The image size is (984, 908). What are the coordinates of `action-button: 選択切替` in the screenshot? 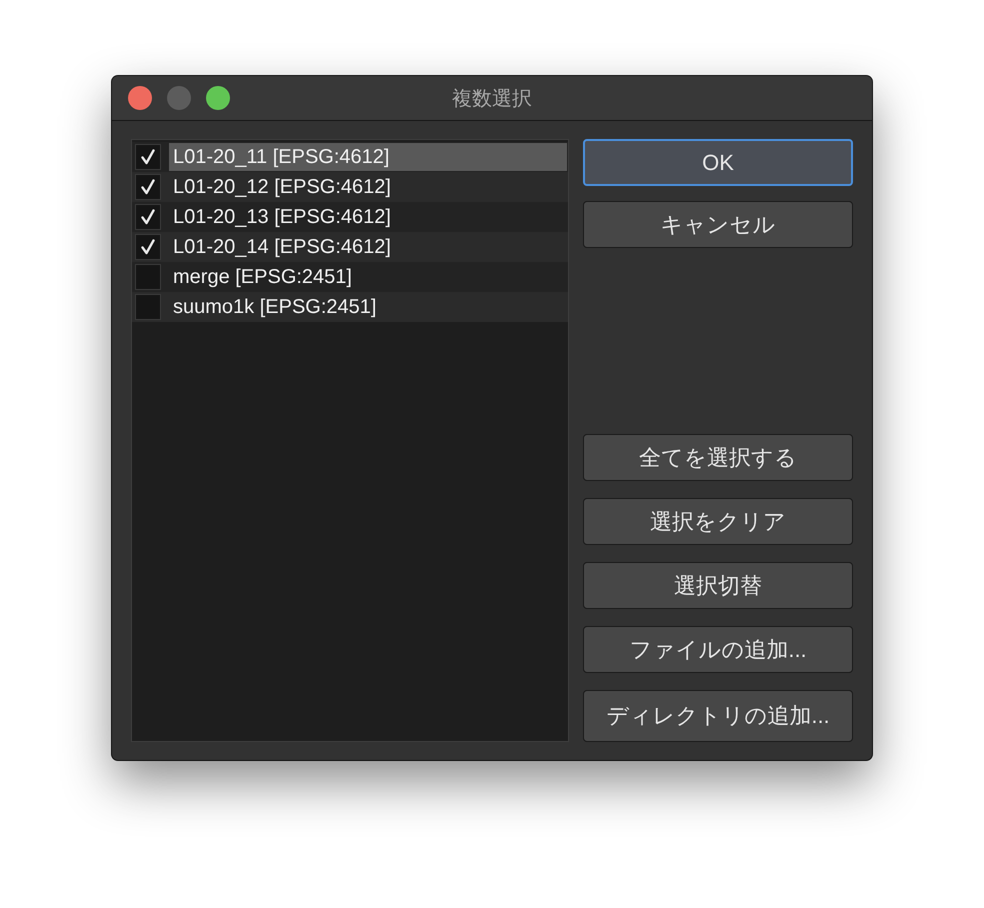 It's located at (718, 585).